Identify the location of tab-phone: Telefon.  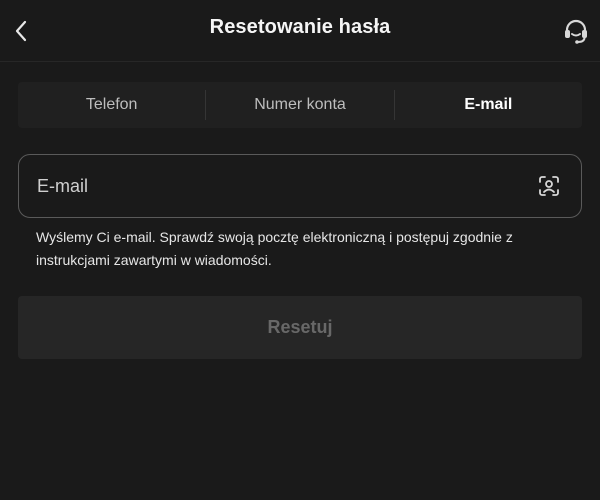
(111, 105).